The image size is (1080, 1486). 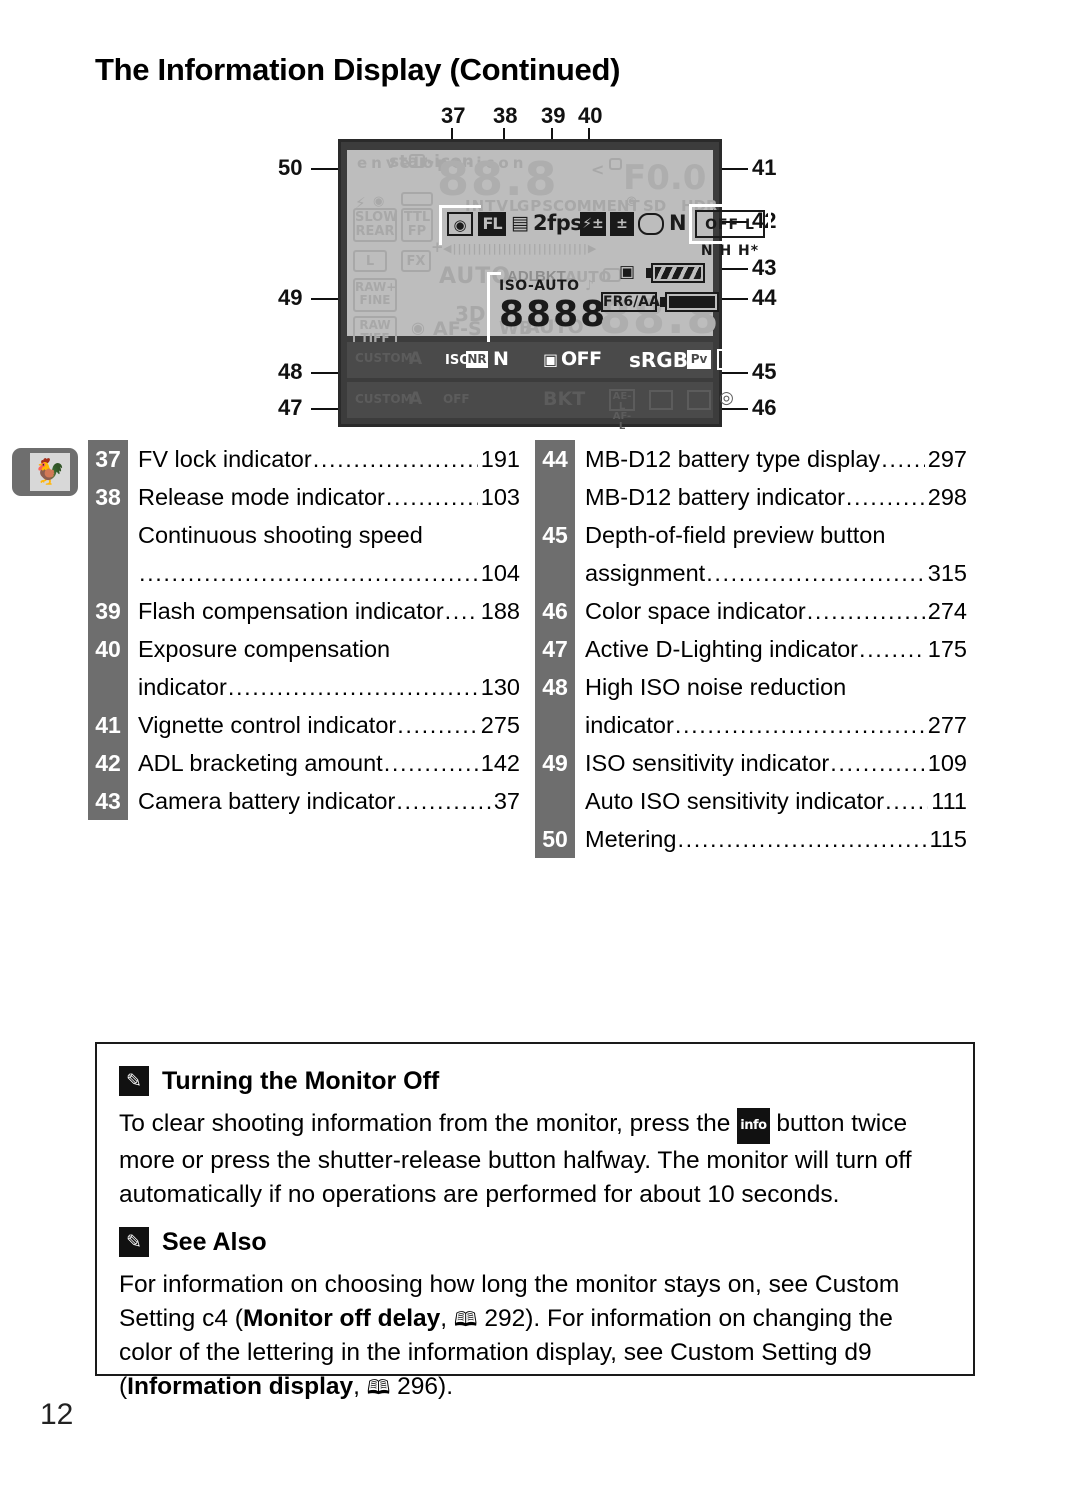 I want to click on mbd12-battery-indicator, so click(x=692, y=302).